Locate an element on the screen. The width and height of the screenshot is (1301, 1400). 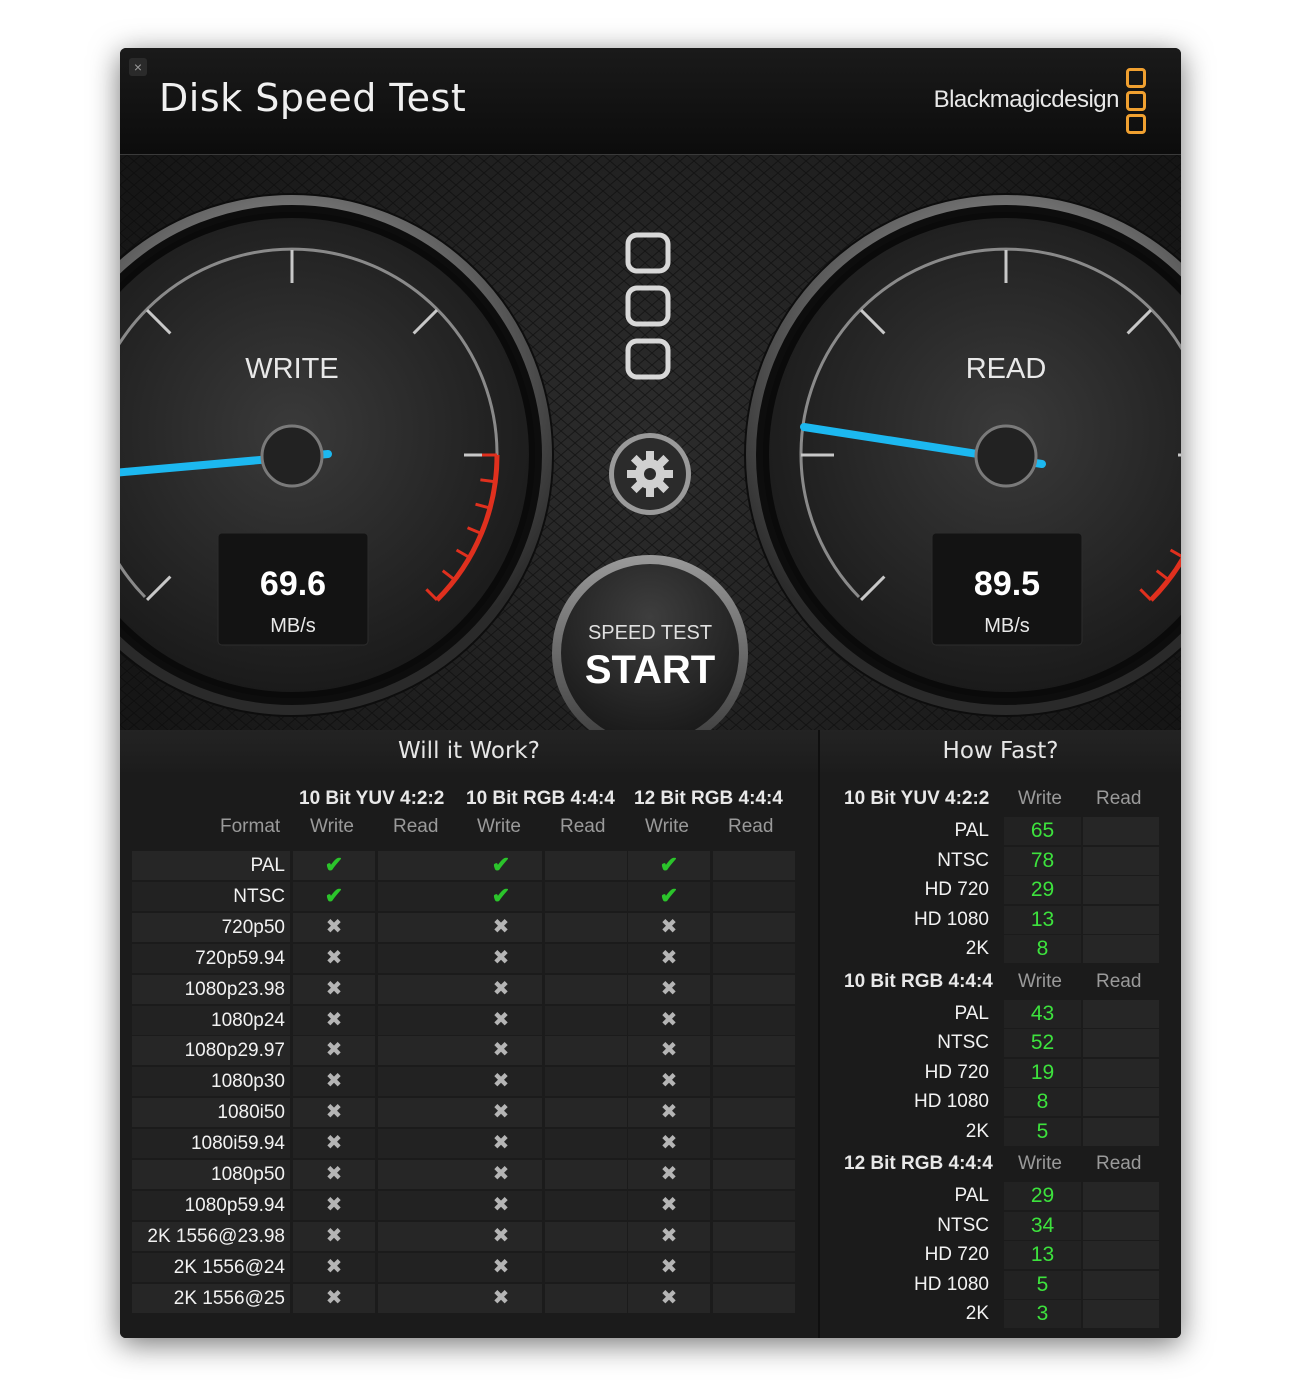
write-speed-unit: MB/s is located at coordinates (293, 626).